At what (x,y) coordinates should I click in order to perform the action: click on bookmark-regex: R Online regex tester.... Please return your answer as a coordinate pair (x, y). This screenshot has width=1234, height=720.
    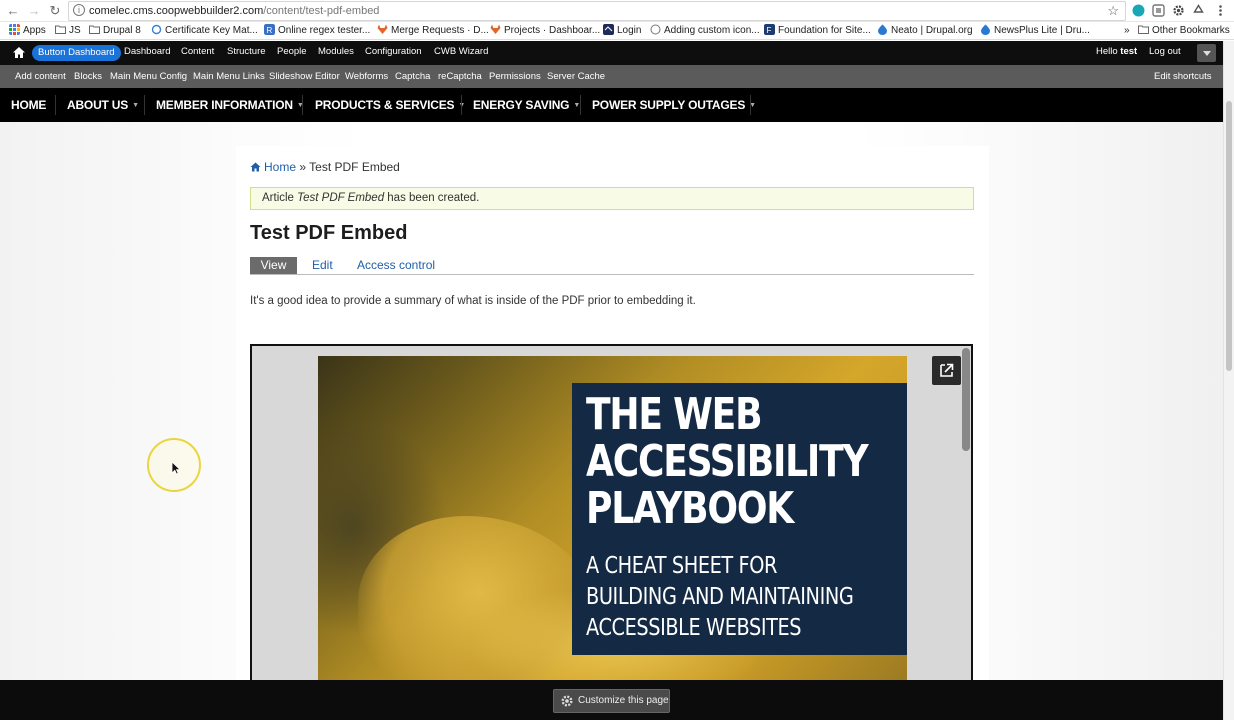
    Looking at the image, I should click on (317, 31).